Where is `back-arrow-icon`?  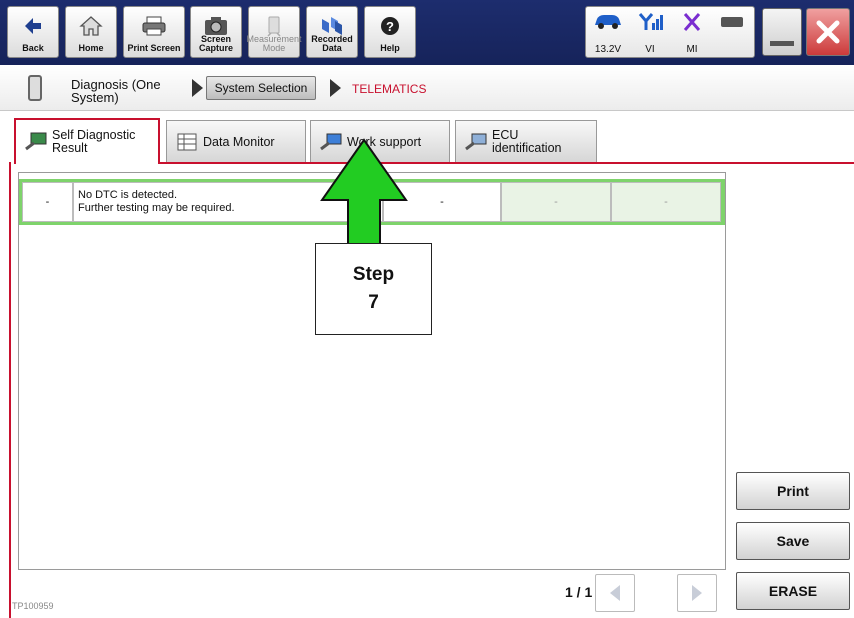
back-arrow-icon is located at coordinates (33, 26).